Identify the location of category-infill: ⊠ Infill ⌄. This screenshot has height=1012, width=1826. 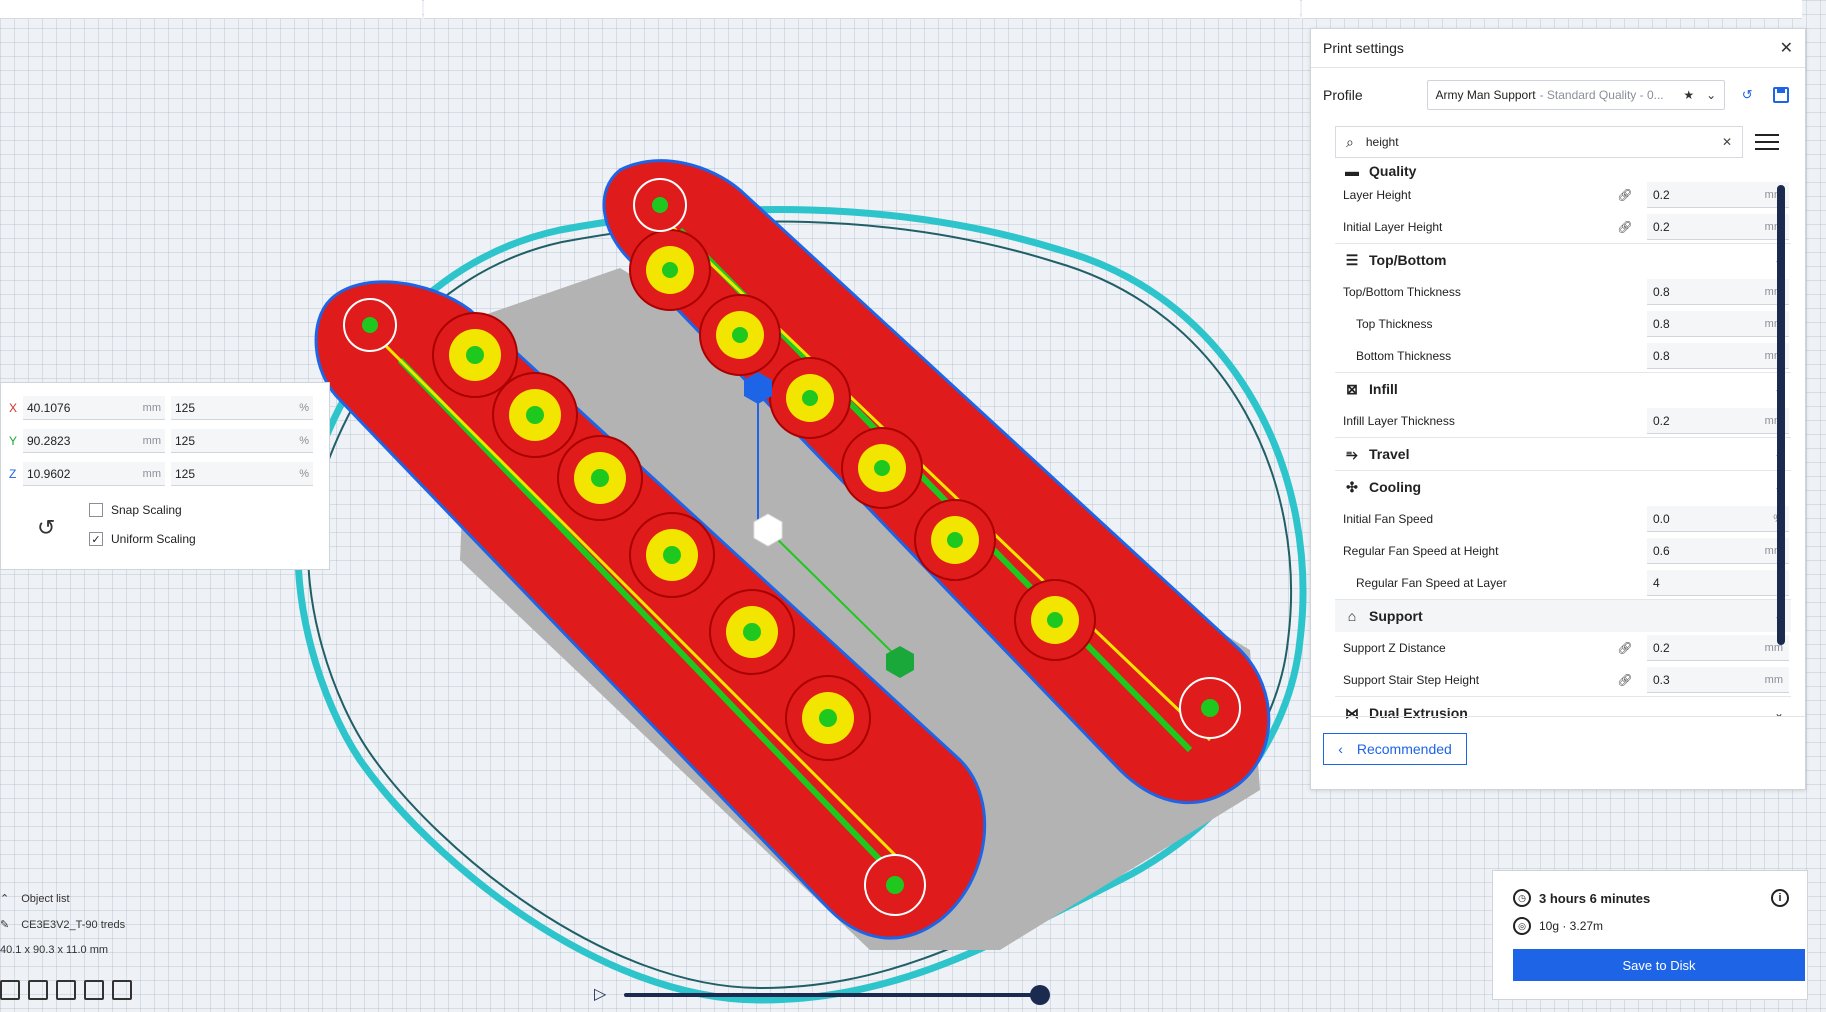
(1563, 388).